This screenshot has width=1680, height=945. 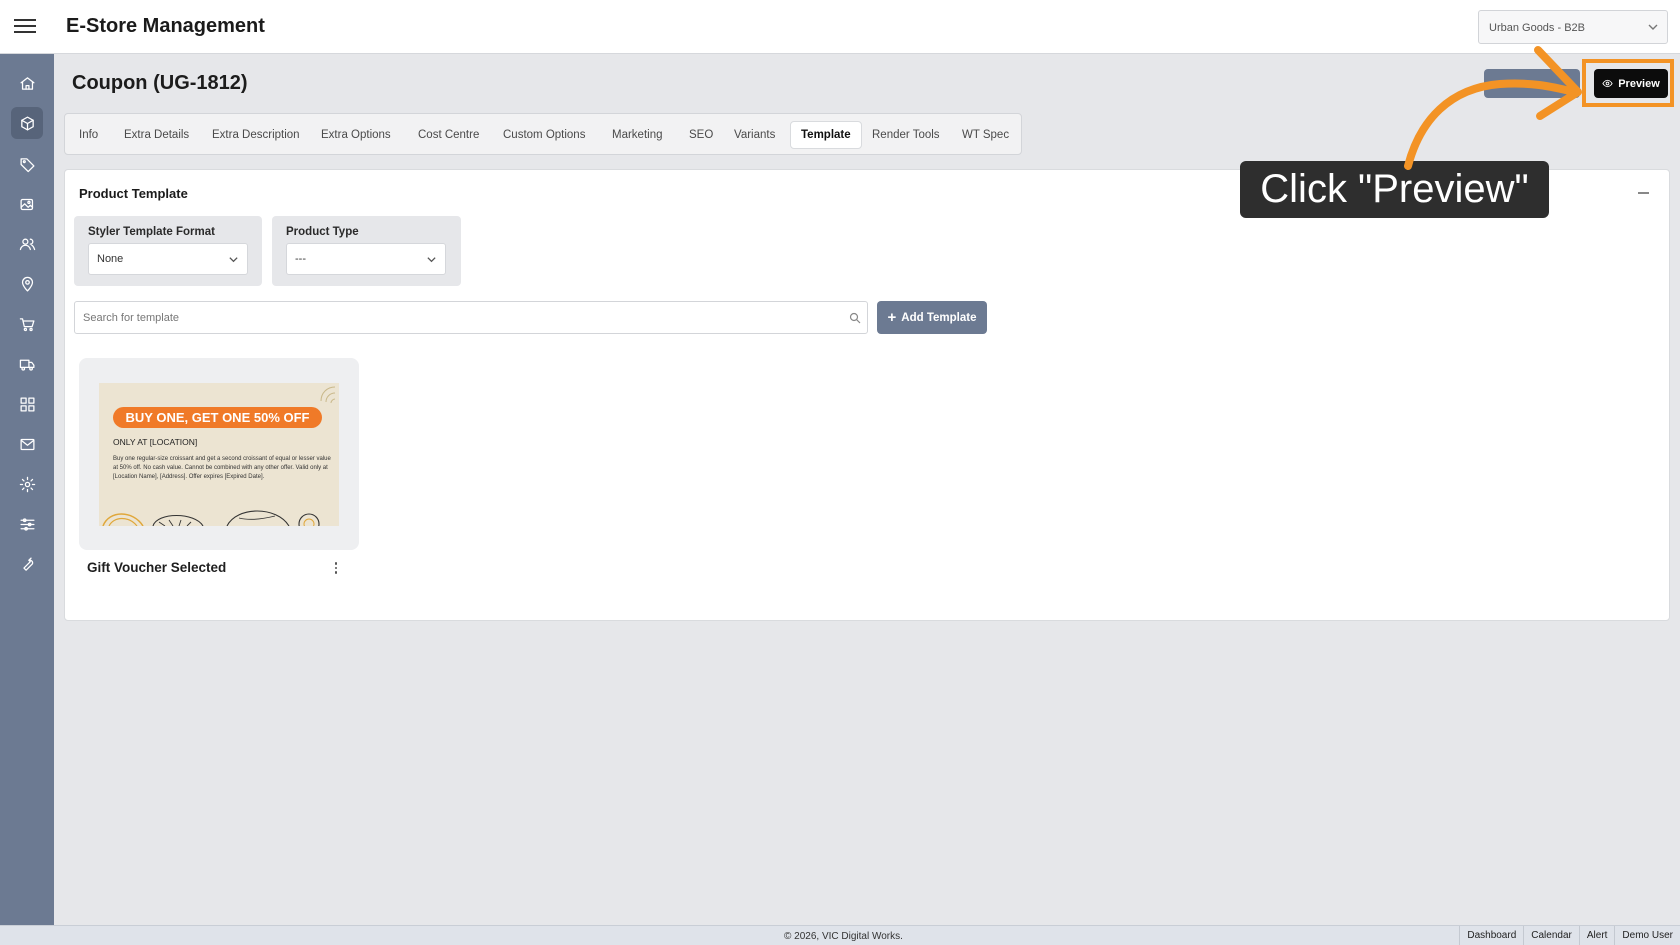 I want to click on sidebar-item-messages, so click(x=27, y=444).